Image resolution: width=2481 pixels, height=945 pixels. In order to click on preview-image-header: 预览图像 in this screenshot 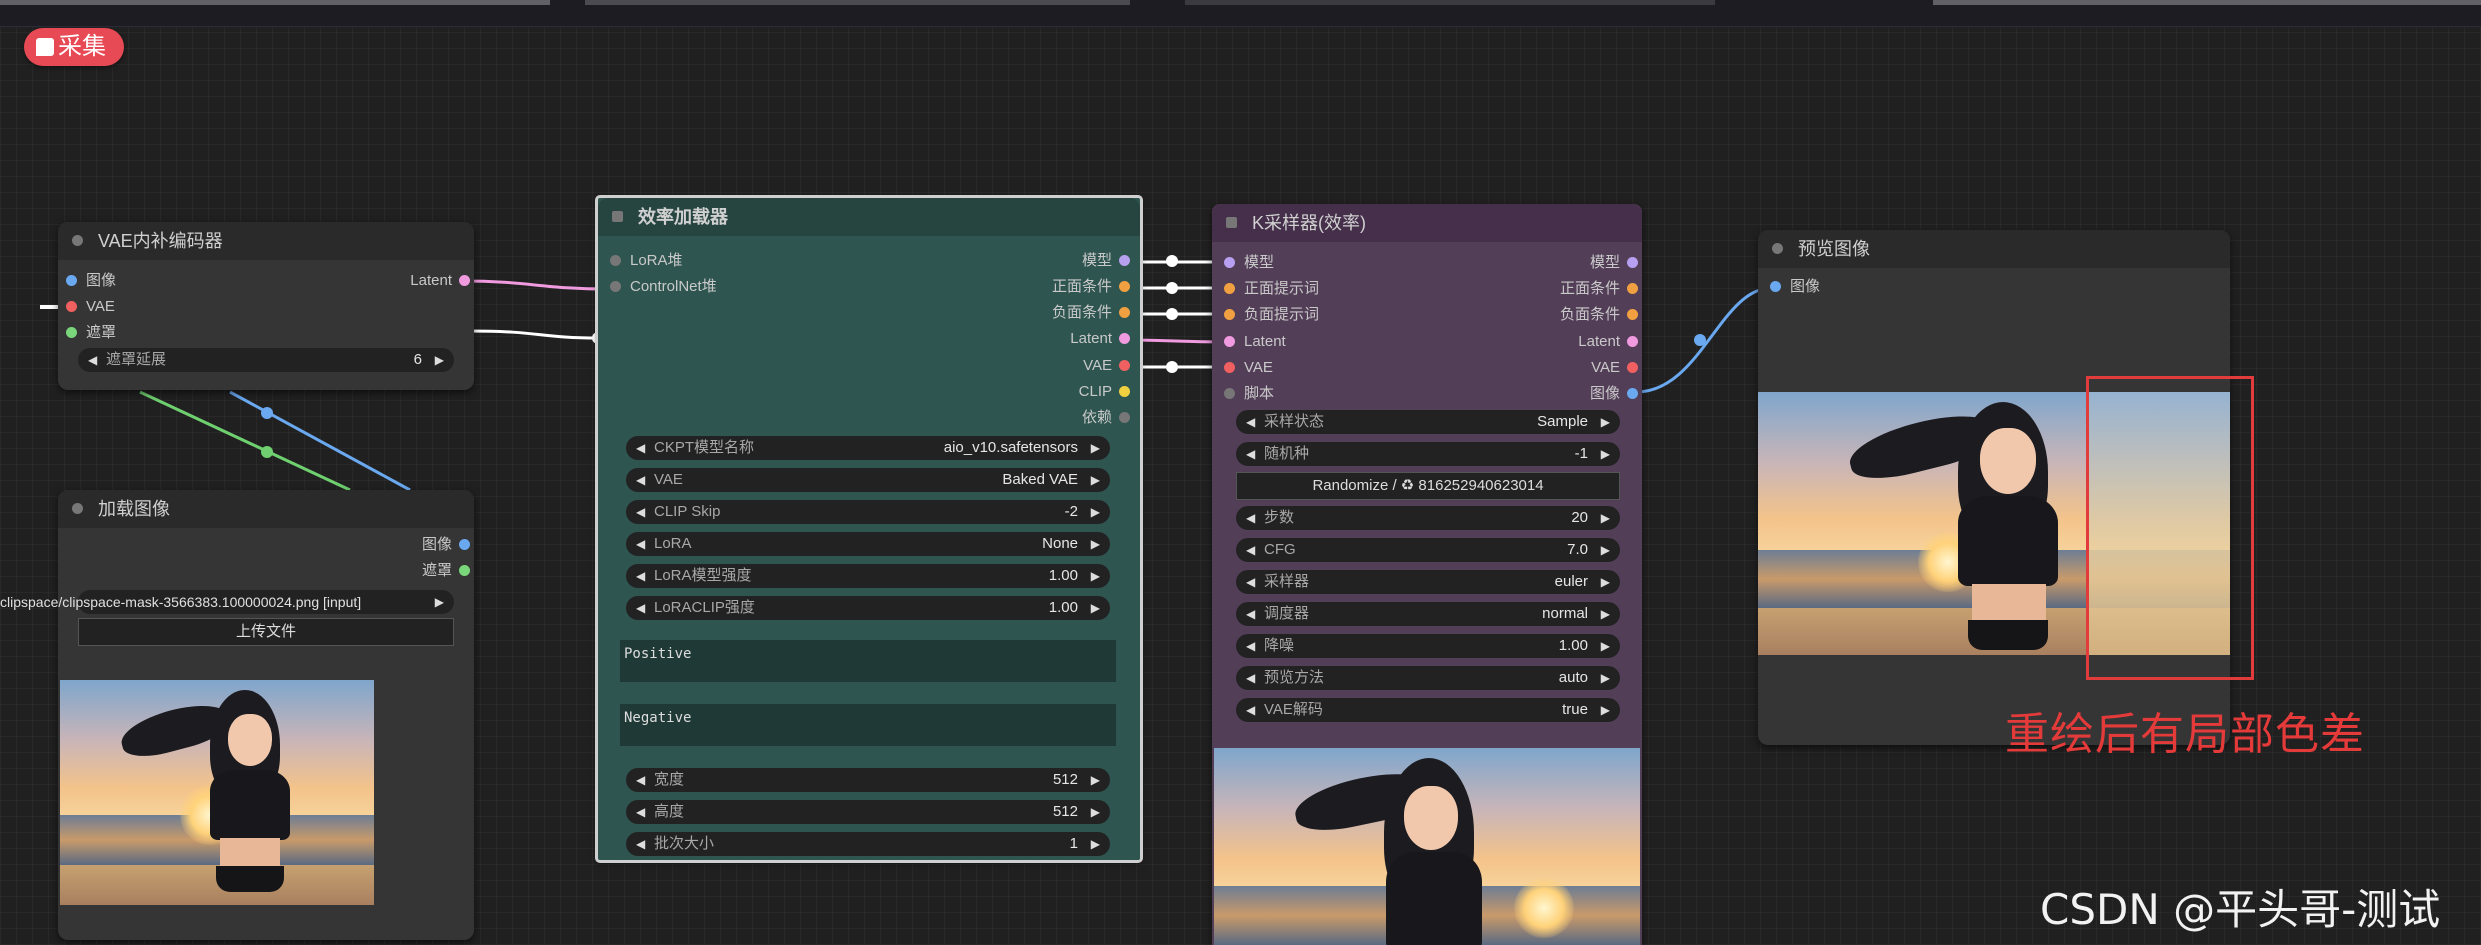, I will do `click(1994, 249)`.